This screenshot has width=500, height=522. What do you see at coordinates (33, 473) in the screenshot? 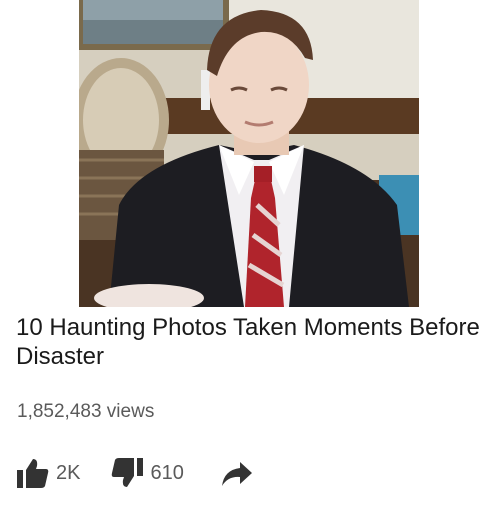
I see `thumbs-up-icon` at bounding box center [33, 473].